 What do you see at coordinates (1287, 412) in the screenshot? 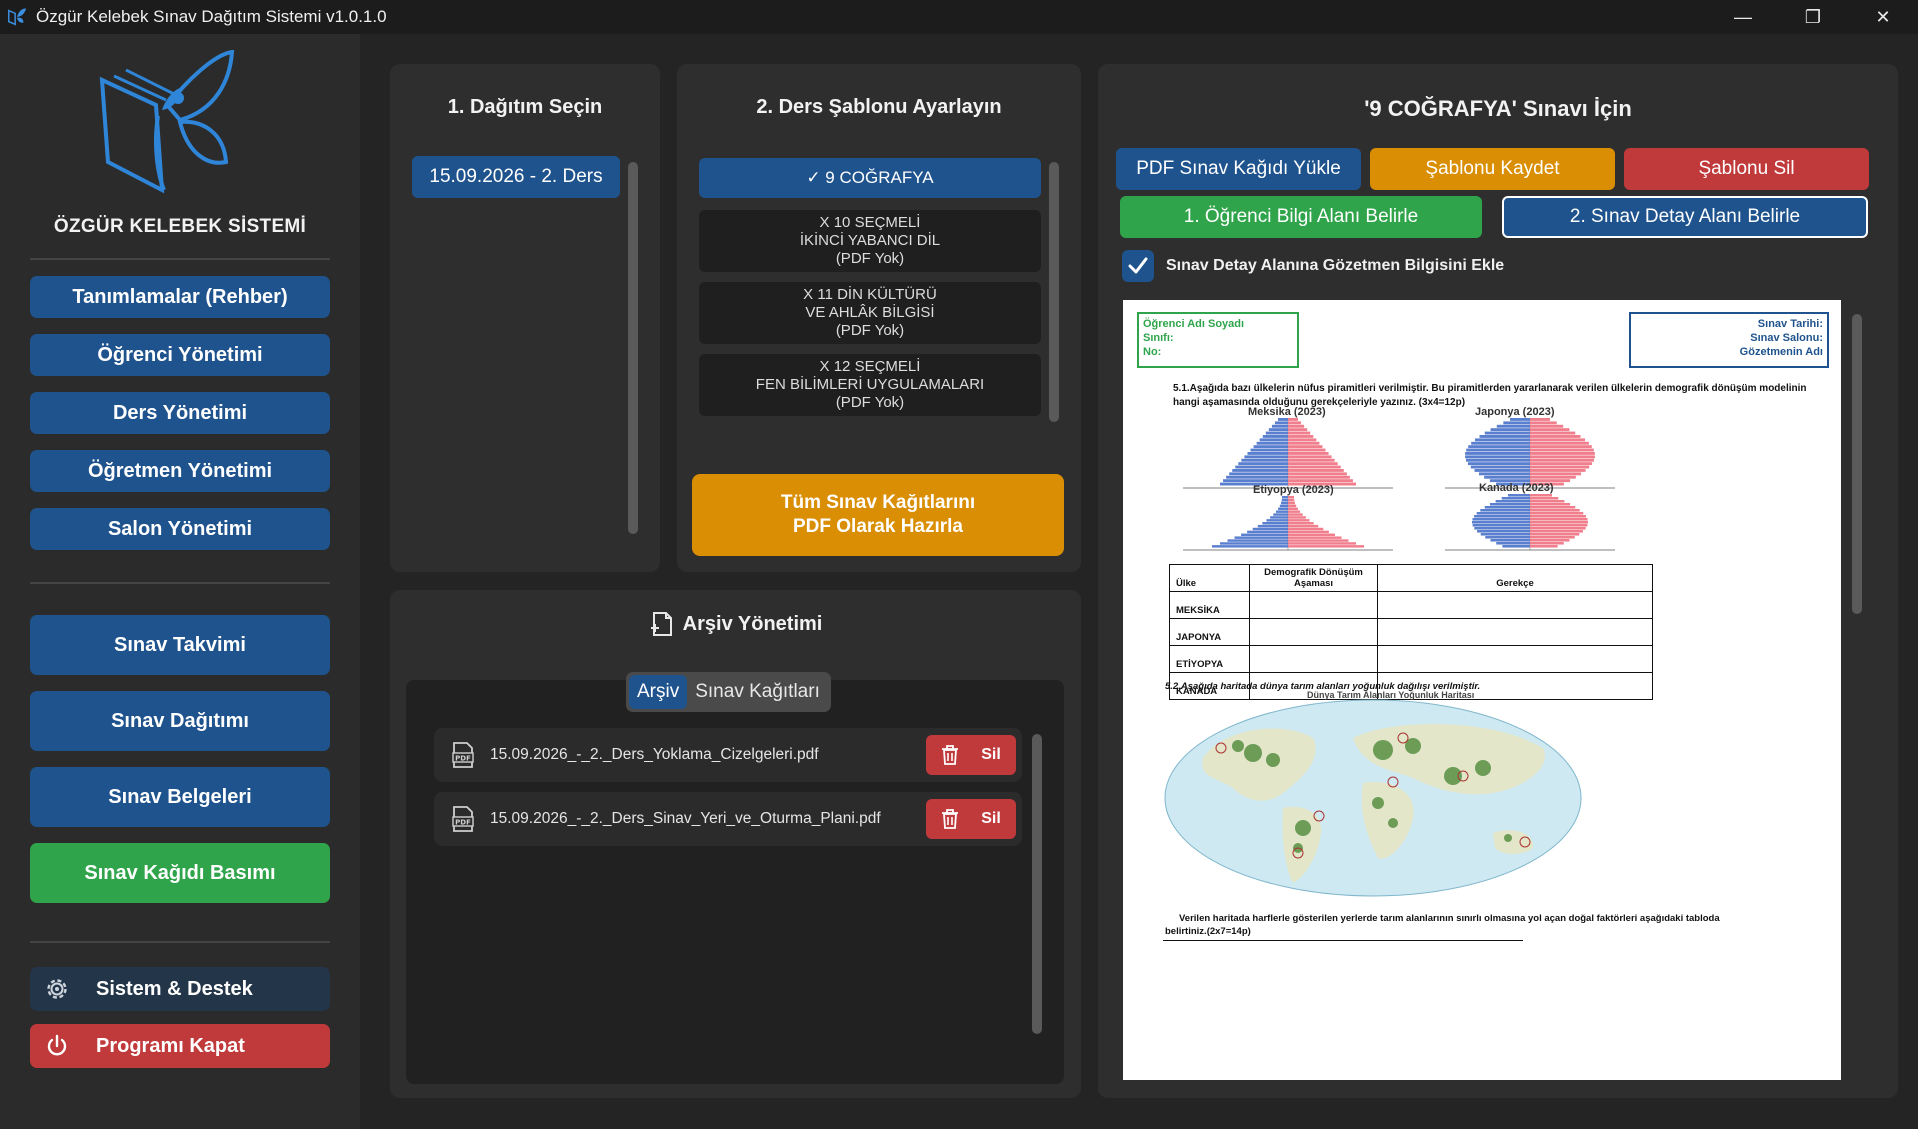
I see `pyramid-title: Meksika (2023)` at bounding box center [1287, 412].